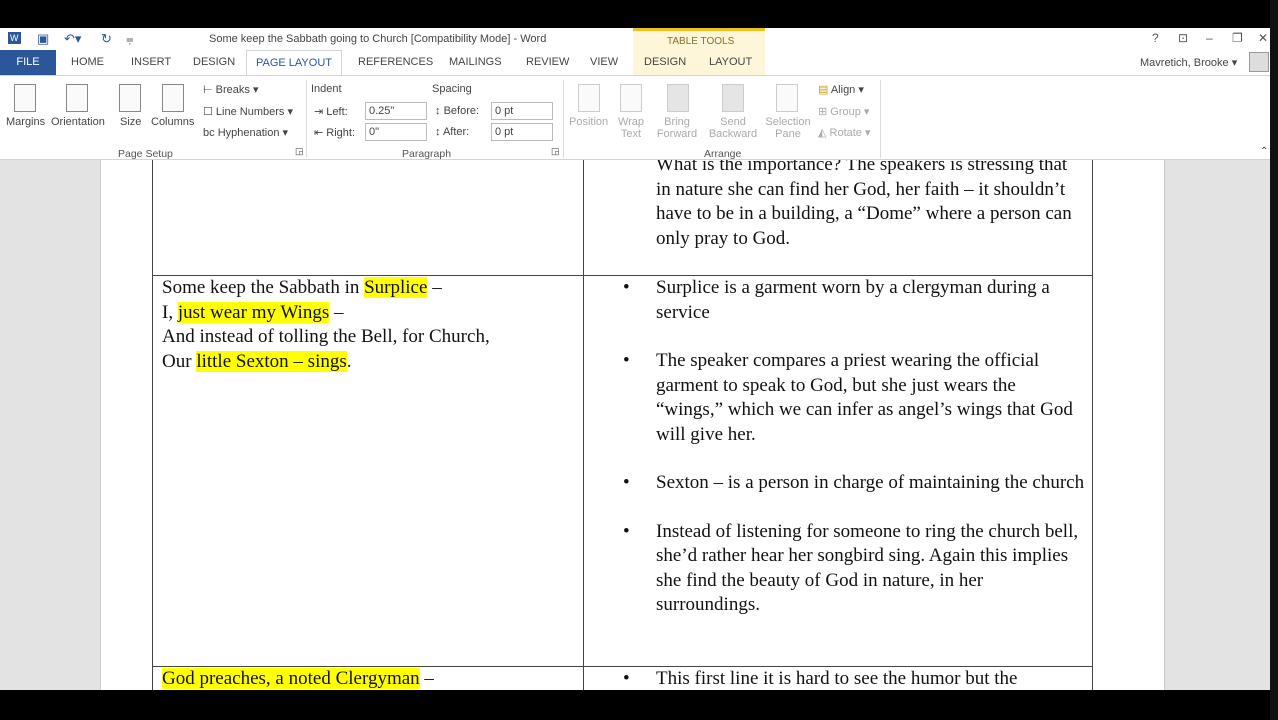 This screenshot has width=1278, height=720. I want to click on columns-icon, so click(173, 98).